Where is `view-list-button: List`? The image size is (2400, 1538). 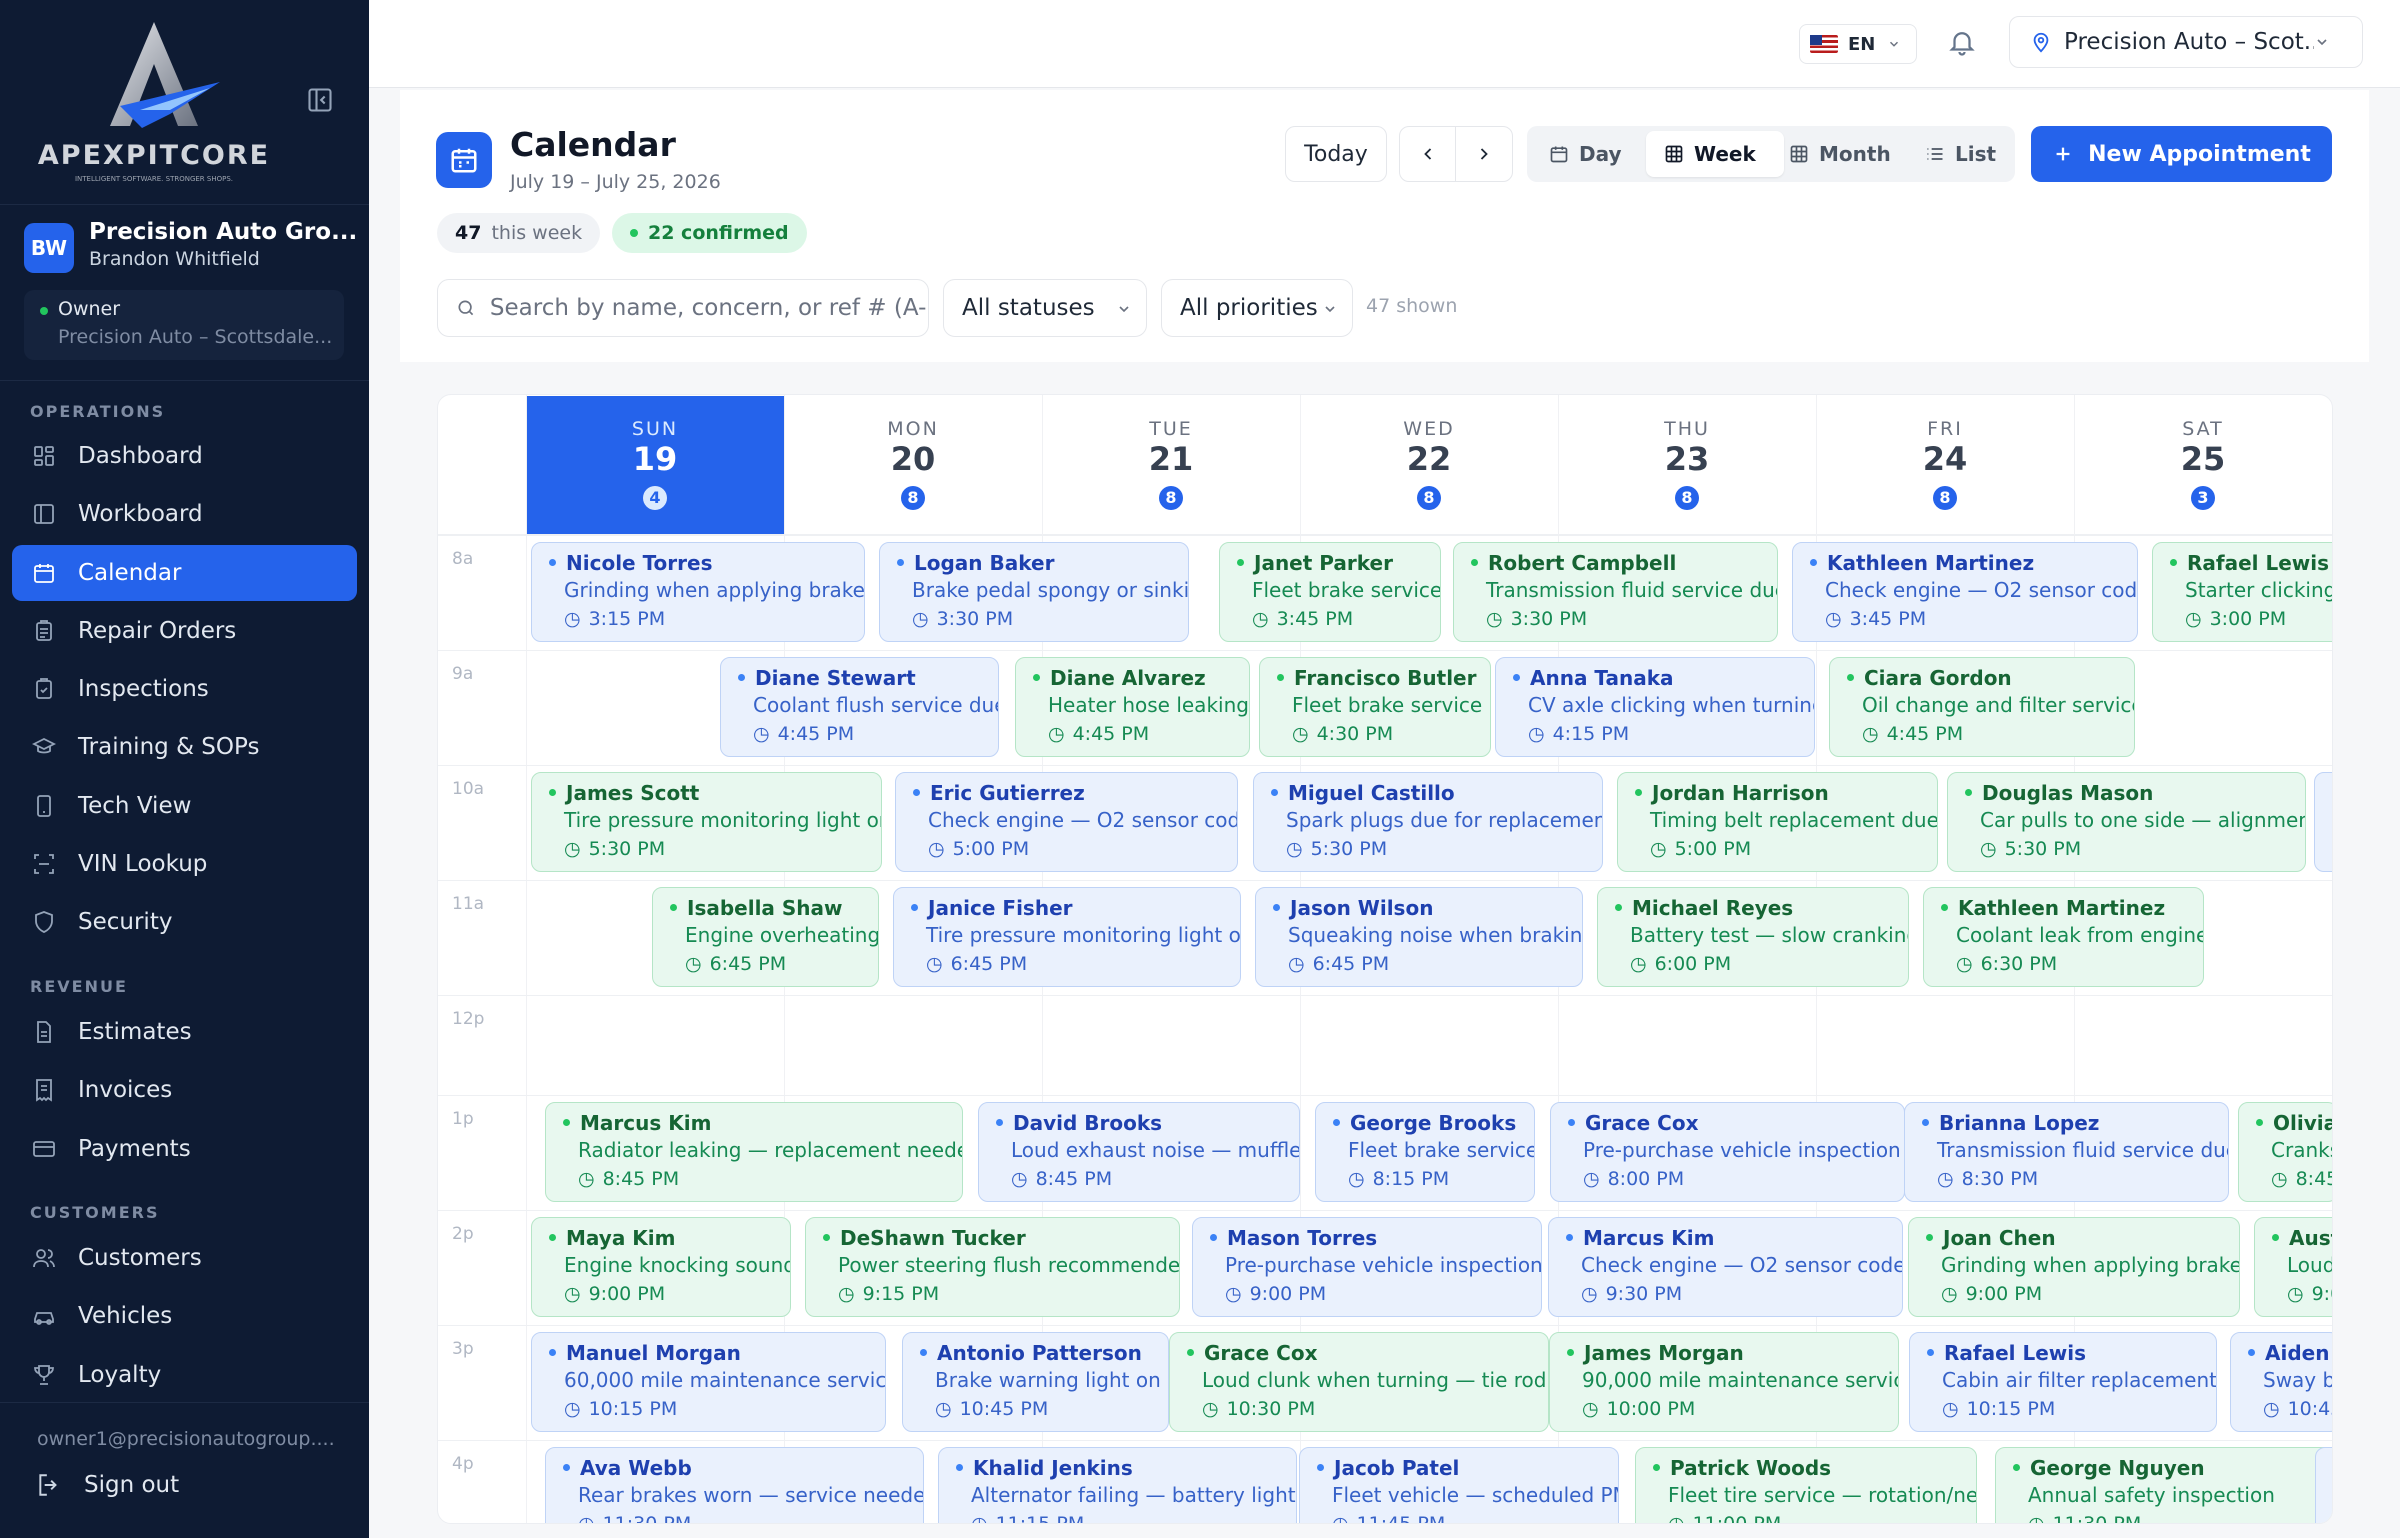 view-list-button: List is located at coordinates (1960, 154).